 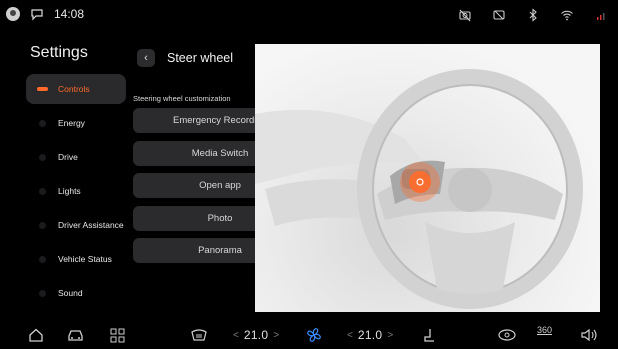 What do you see at coordinates (499, 15) in the screenshot?
I see `screen-icon` at bounding box center [499, 15].